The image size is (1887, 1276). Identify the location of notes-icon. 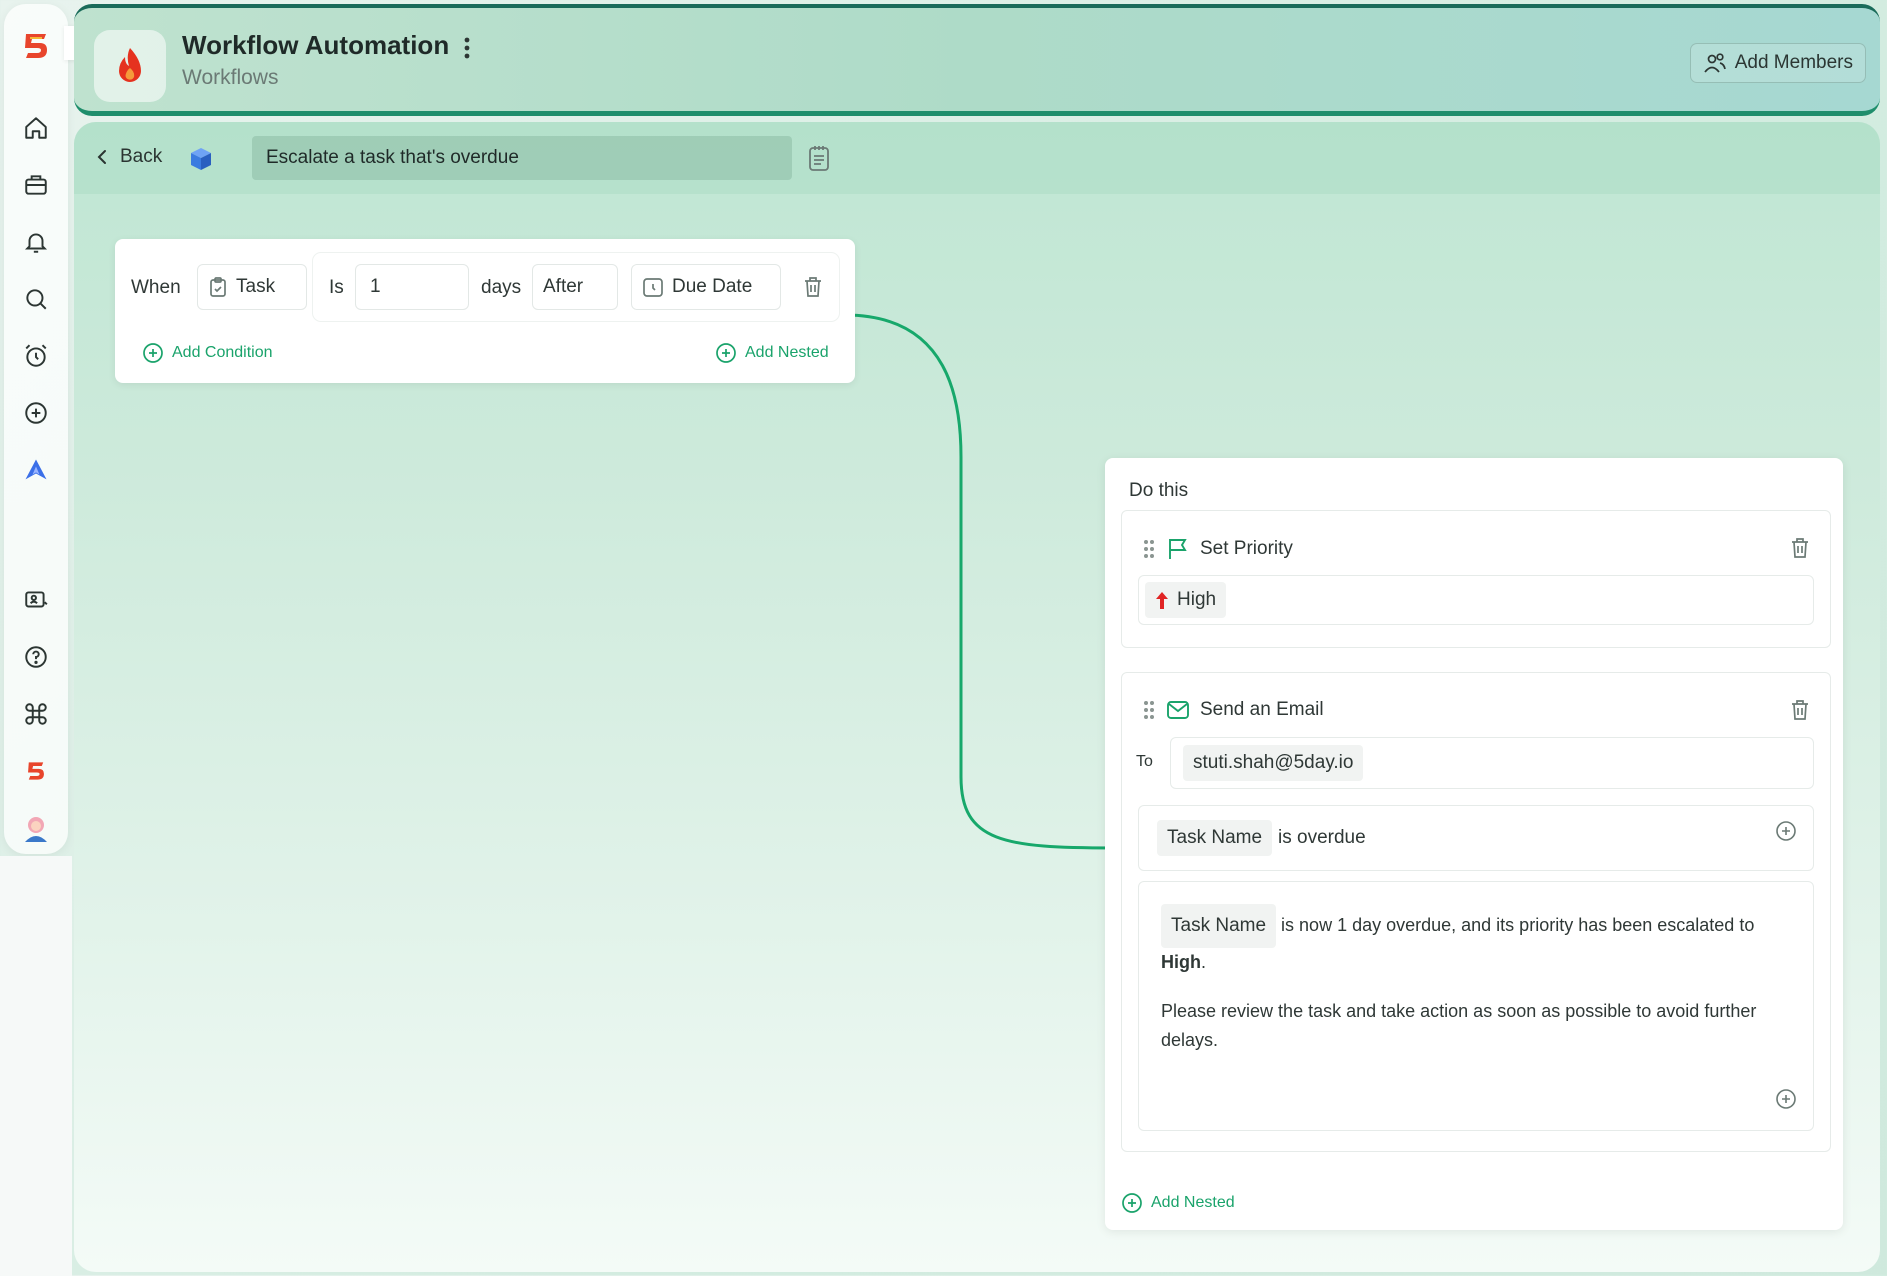
(819, 160).